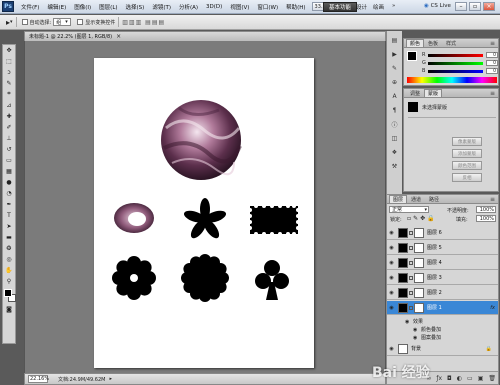 The height and width of the screenshot is (385, 500). Describe the element at coordinates (415, 43) in the screenshot. I see `tab-color: 颜色` at that location.